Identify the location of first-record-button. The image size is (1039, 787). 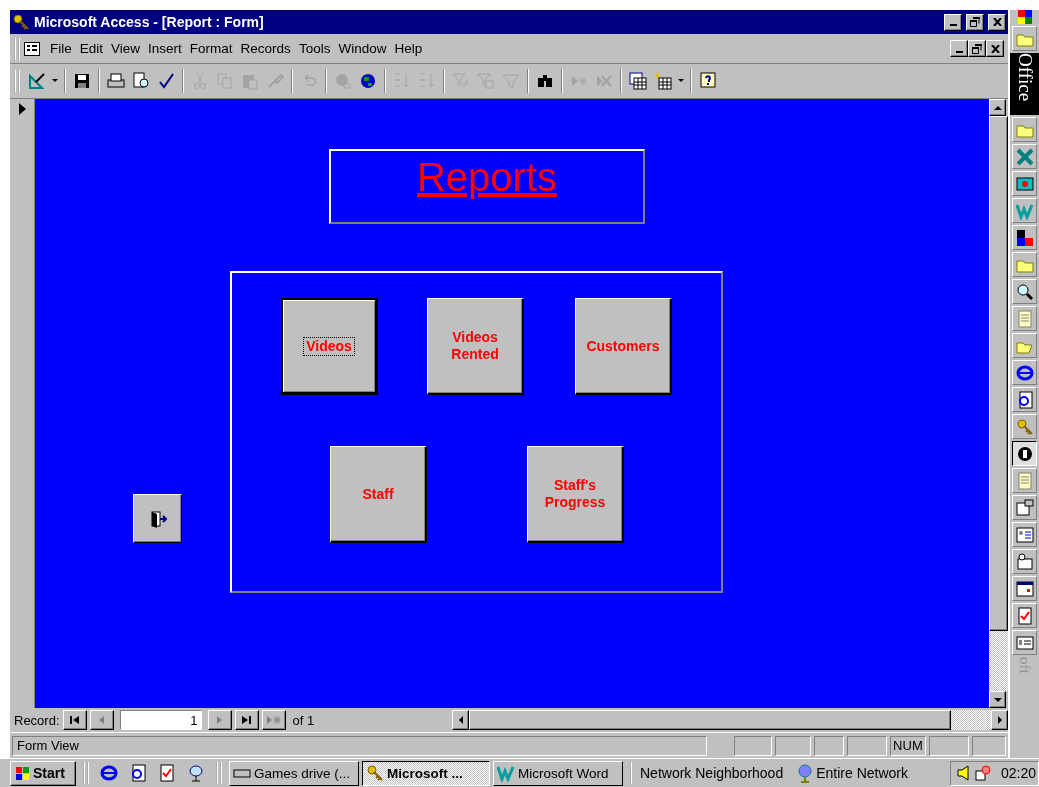
(74, 720).